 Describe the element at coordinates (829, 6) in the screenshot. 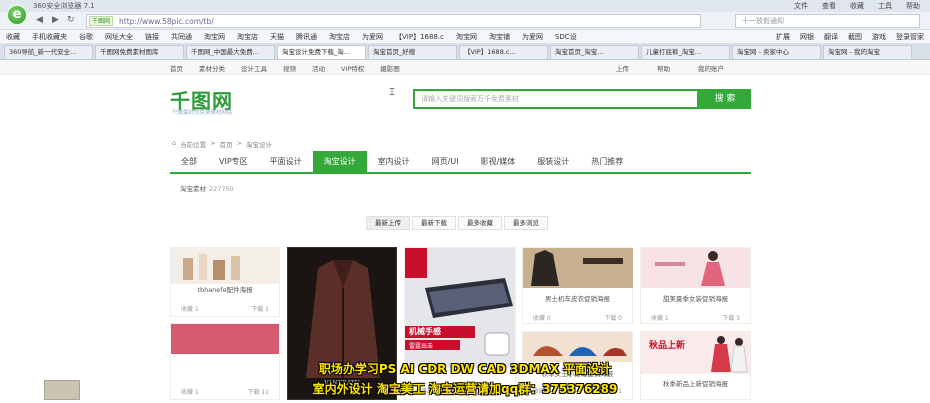

I see `menu-view: 查看` at that location.